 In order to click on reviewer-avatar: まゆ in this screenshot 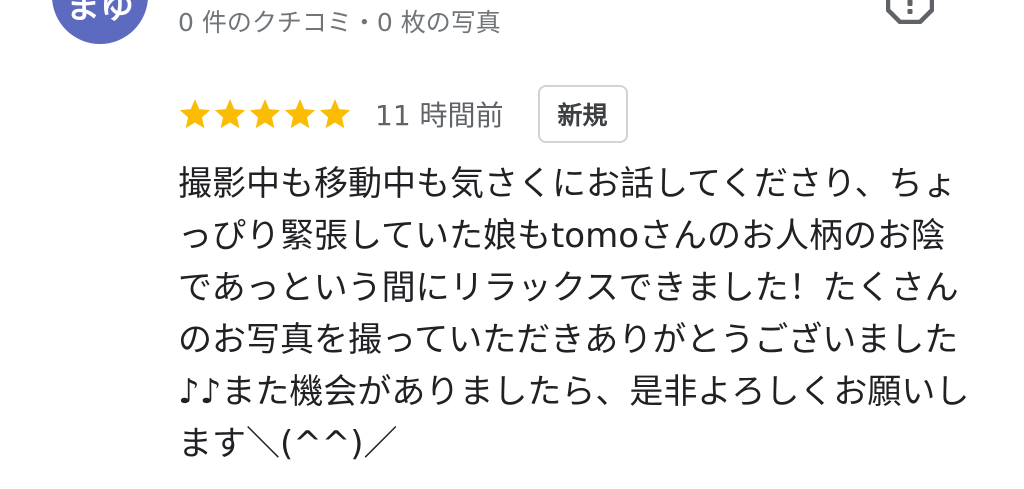, I will do `click(100, 22)`.